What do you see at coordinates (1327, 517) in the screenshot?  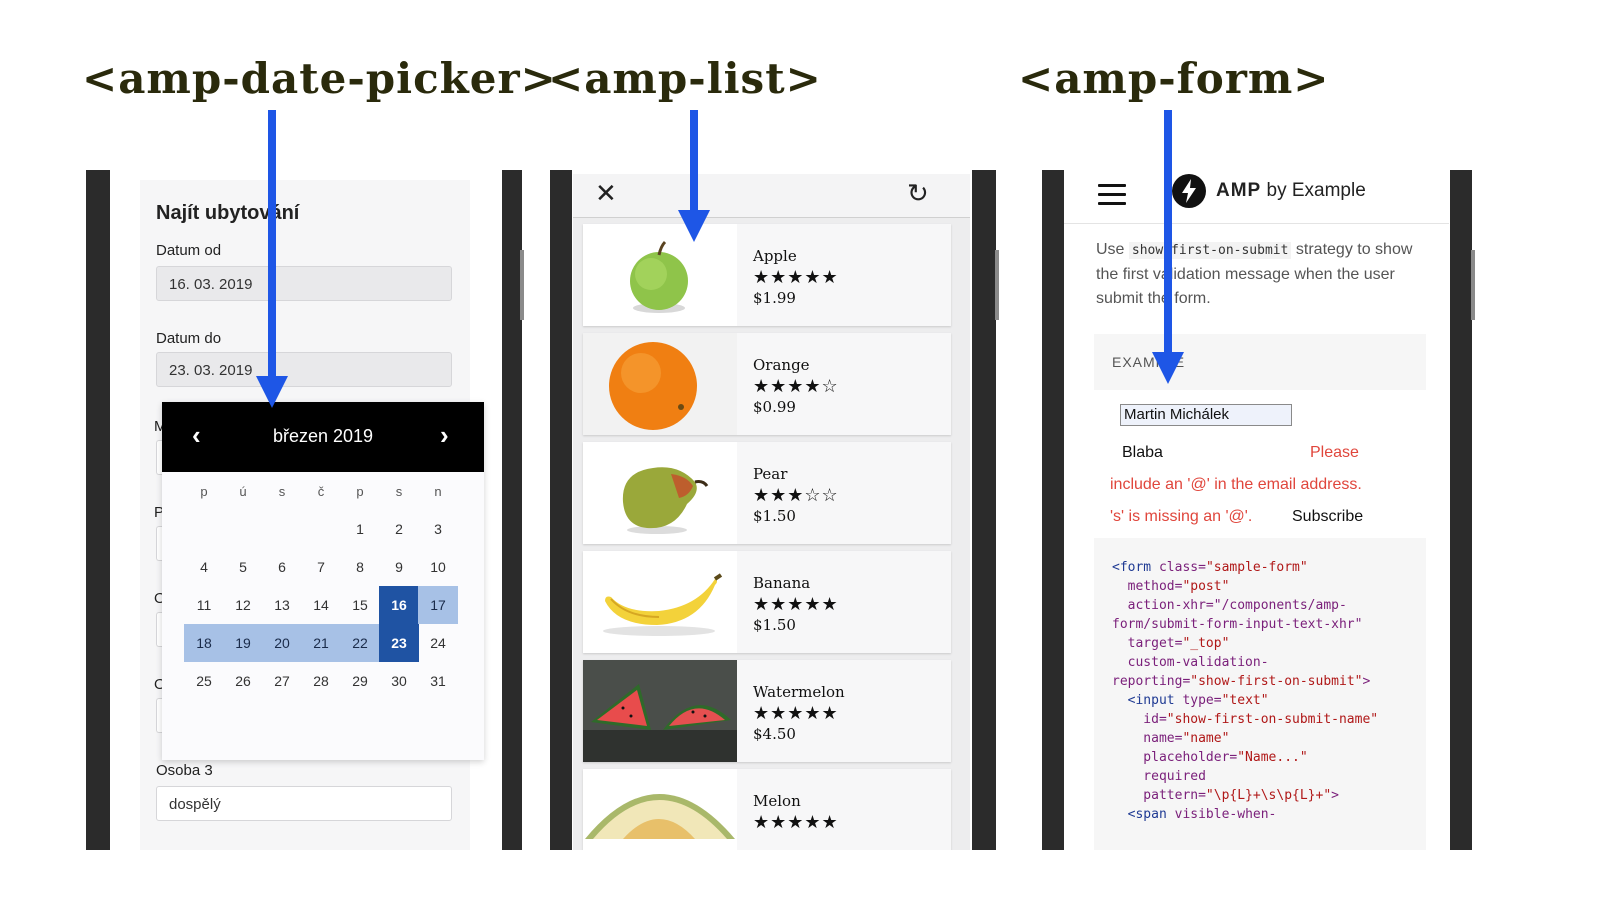 I see `subscribe-button: Subscribe` at bounding box center [1327, 517].